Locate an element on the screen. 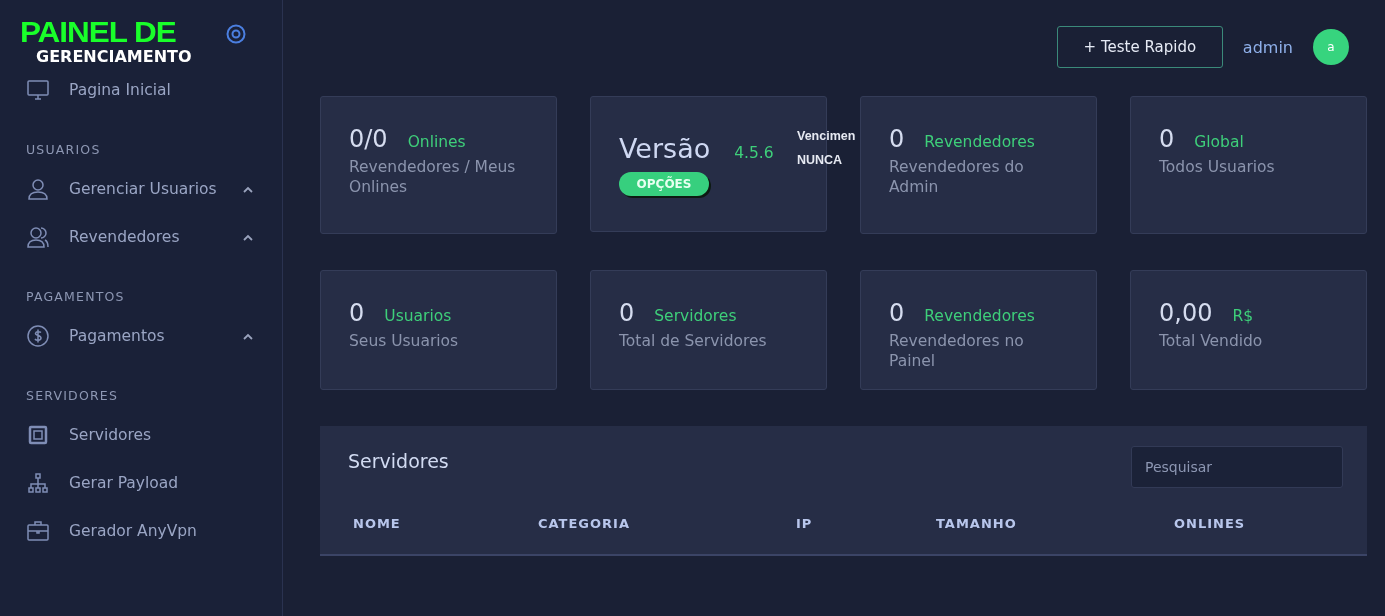 The image size is (1385, 616). section-heading: SERVIDORES is located at coordinates (73, 395).